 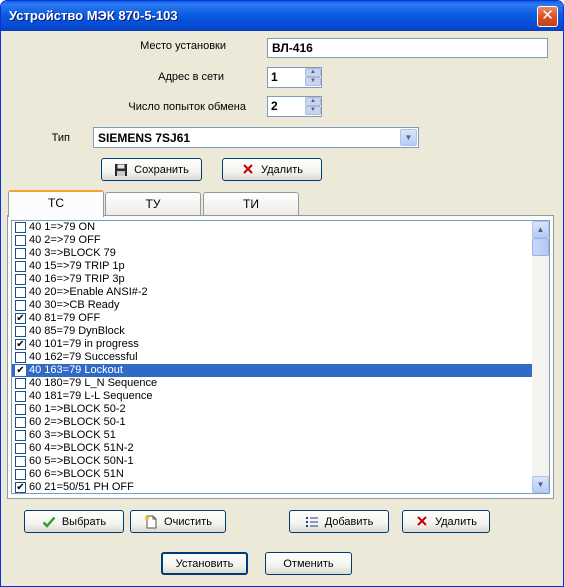 What do you see at coordinates (313, 72) in the screenshot?
I see `address-spin-up-button: ▲` at bounding box center [313, 72].